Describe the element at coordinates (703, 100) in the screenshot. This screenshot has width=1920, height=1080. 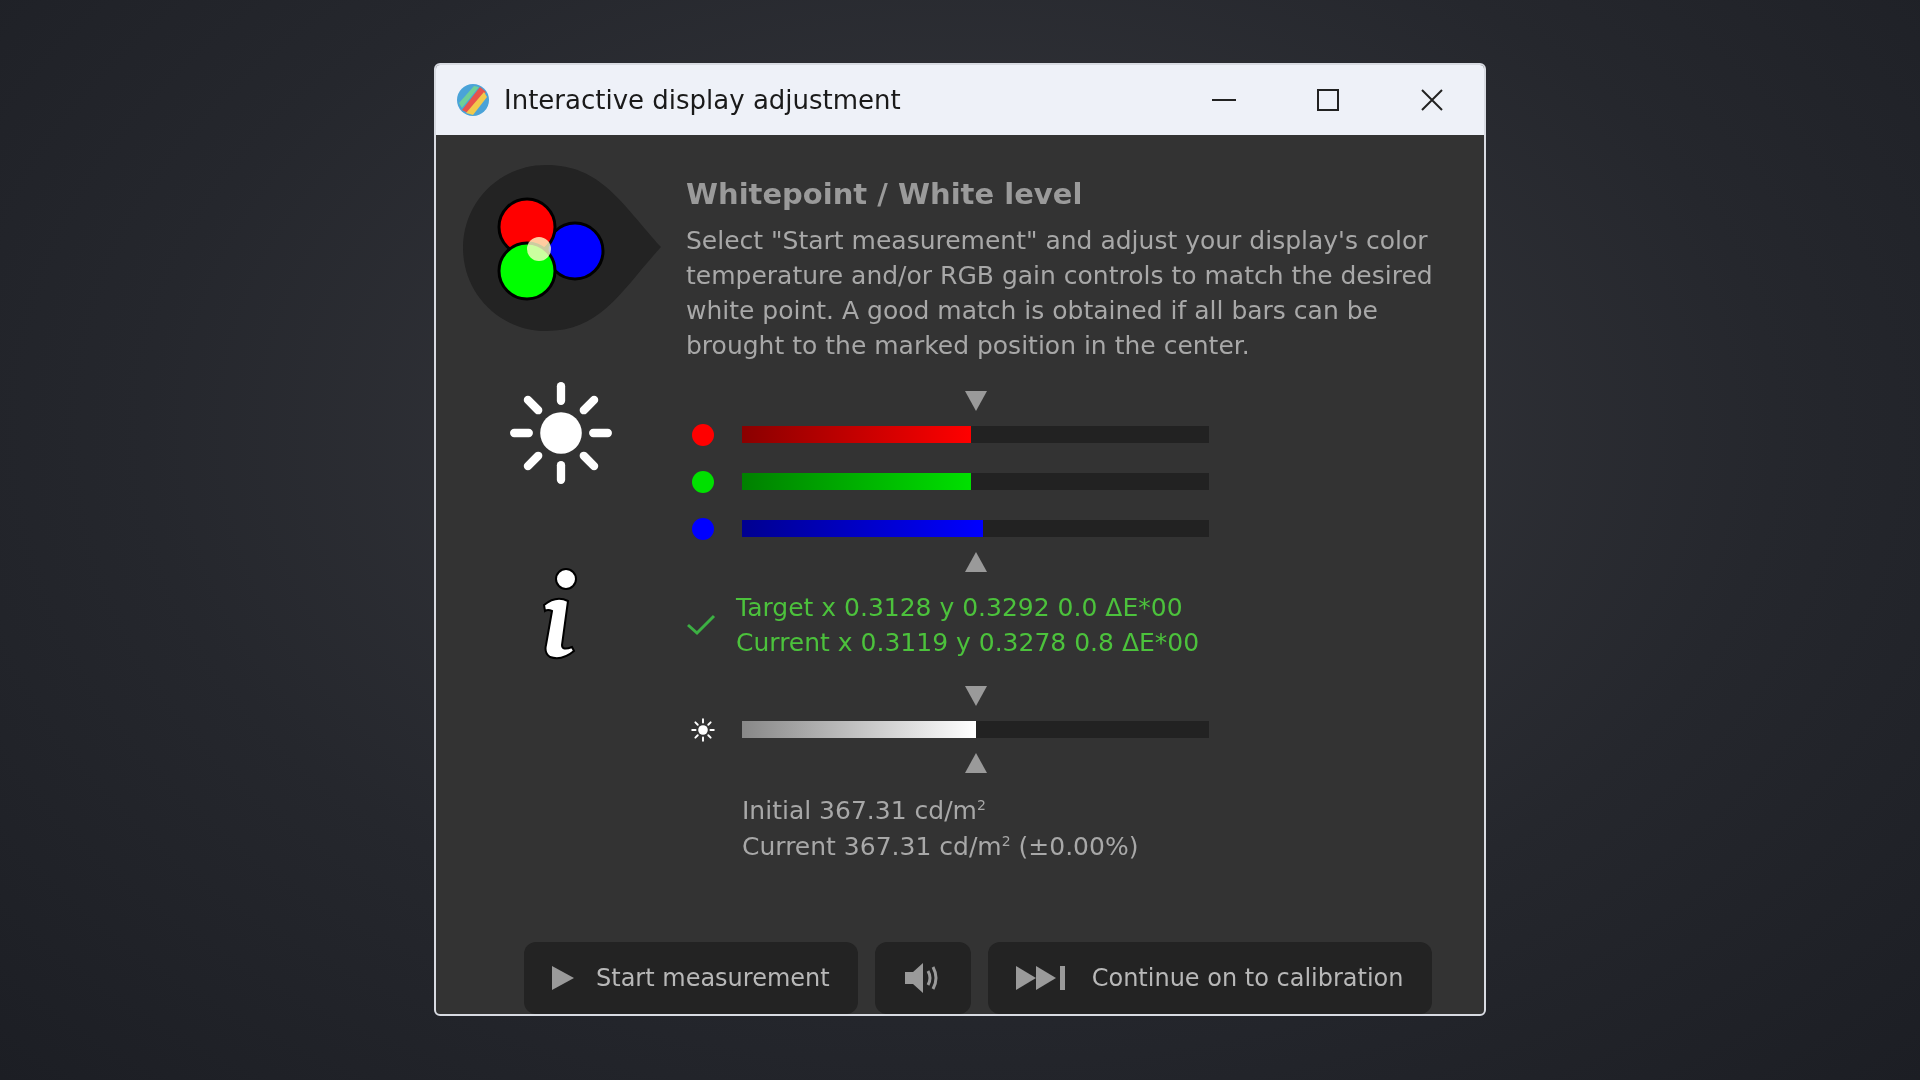
I see `window-title: Interactive display adjustment` at that location.